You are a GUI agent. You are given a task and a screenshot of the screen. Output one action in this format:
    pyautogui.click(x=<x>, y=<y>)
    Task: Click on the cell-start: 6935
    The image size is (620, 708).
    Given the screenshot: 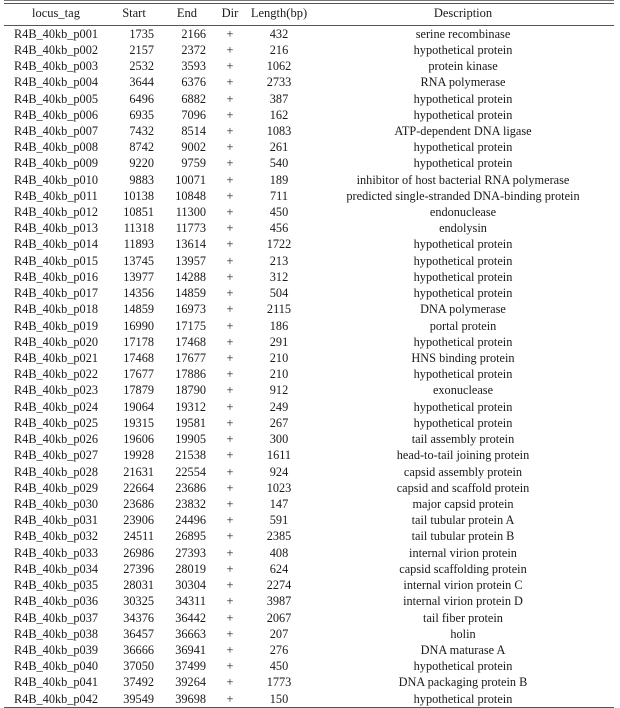 What is the action you would take?
    pyautogui.click(x=141, y=114)
    